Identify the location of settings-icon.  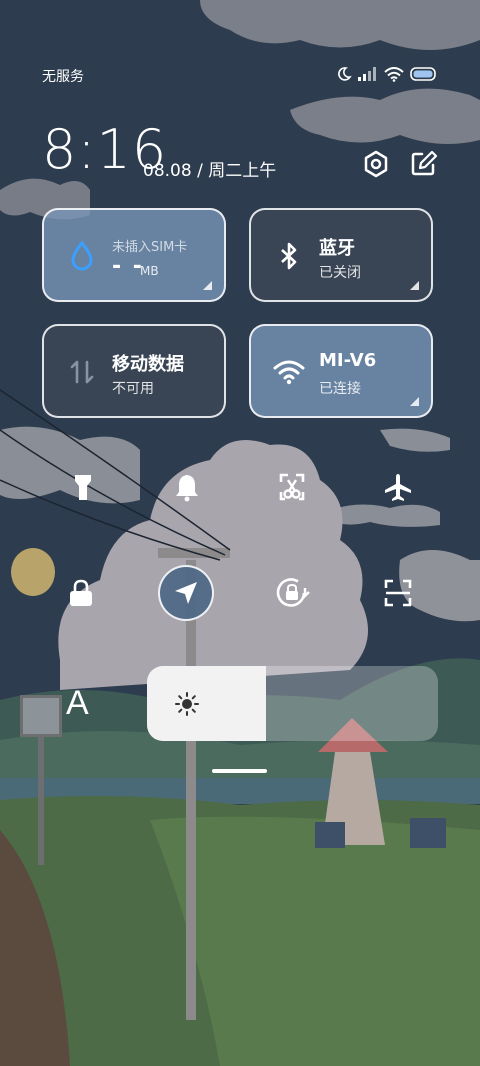
(376, 164).